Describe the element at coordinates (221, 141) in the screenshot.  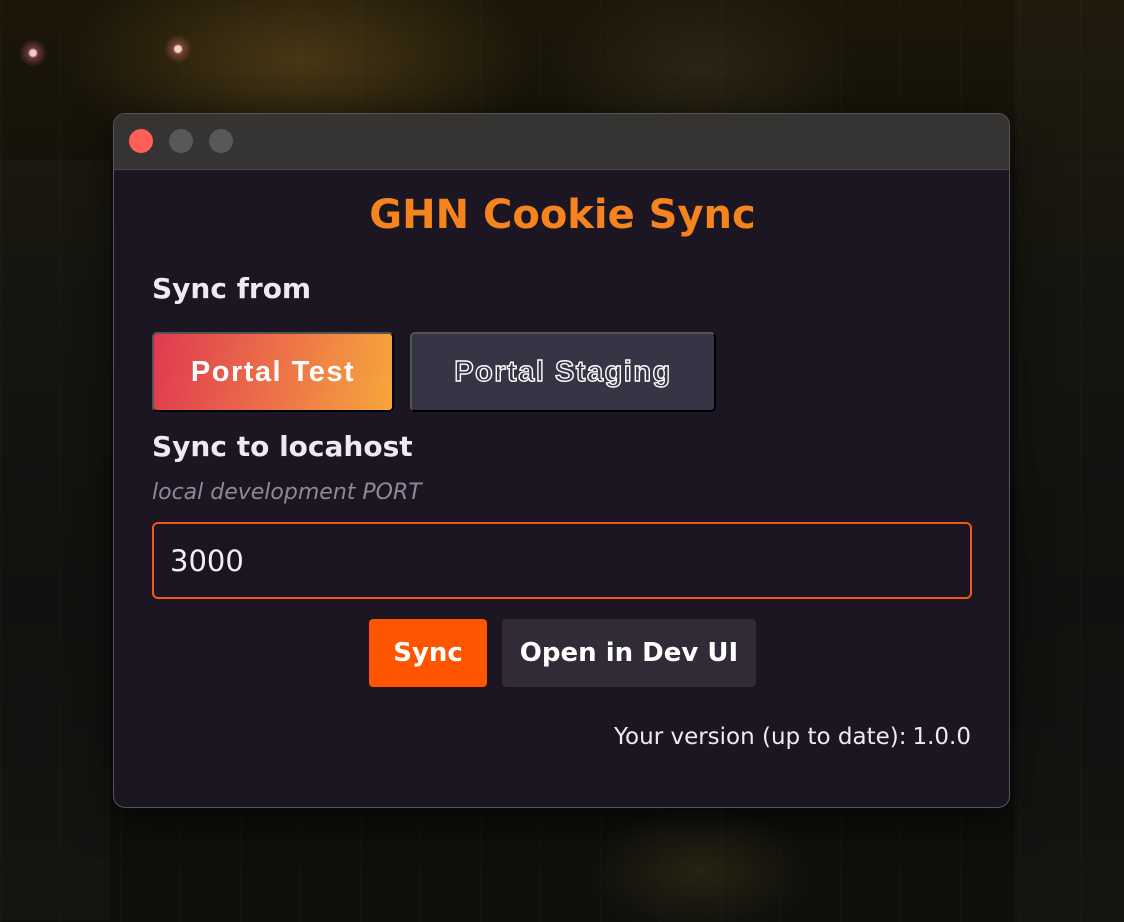
I see `maximize-window-icon` at that location.